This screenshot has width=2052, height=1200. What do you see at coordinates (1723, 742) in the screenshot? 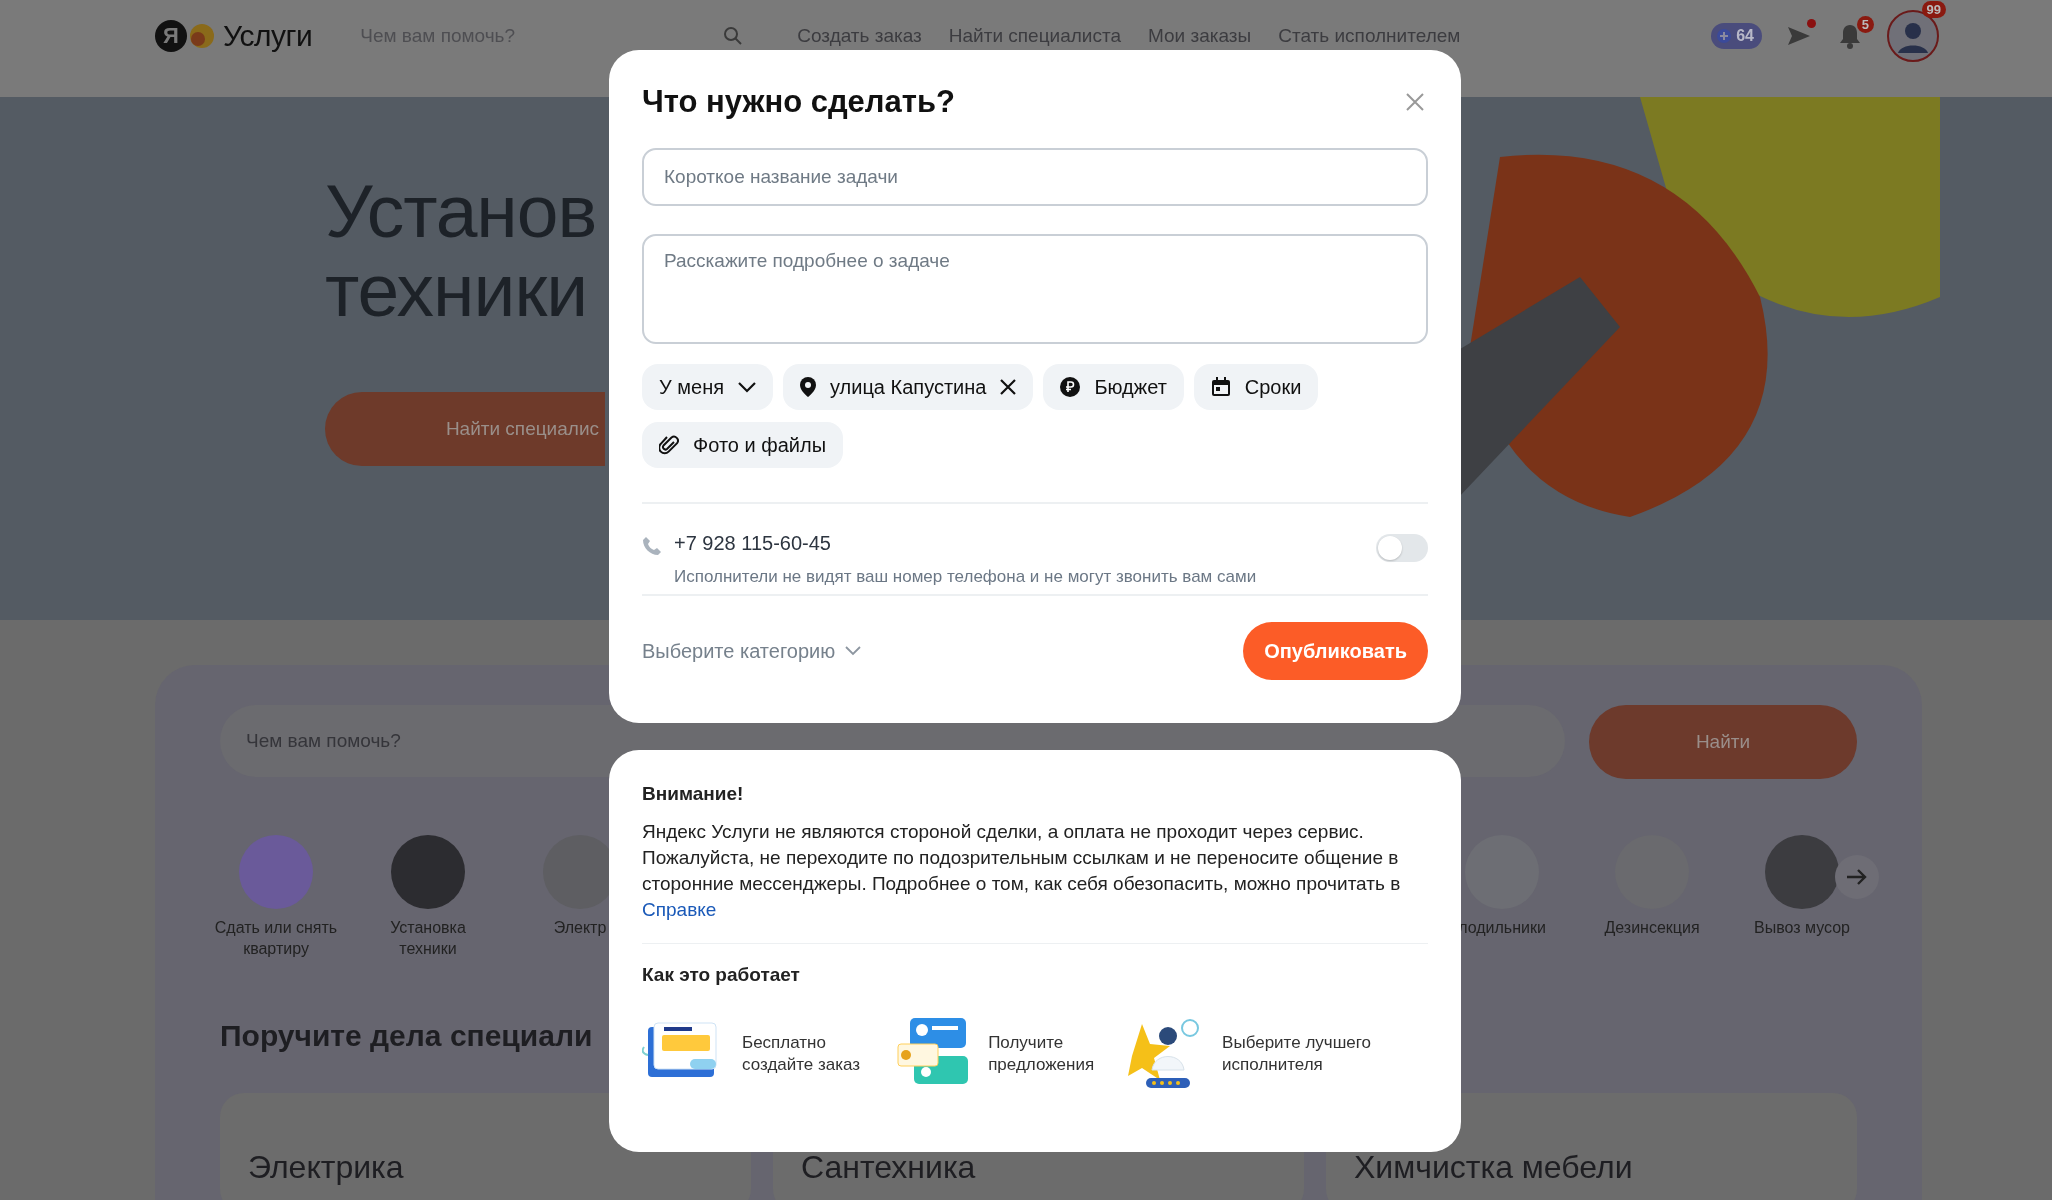
I see `find-button: Найти` at bounding box center [1723, 742].